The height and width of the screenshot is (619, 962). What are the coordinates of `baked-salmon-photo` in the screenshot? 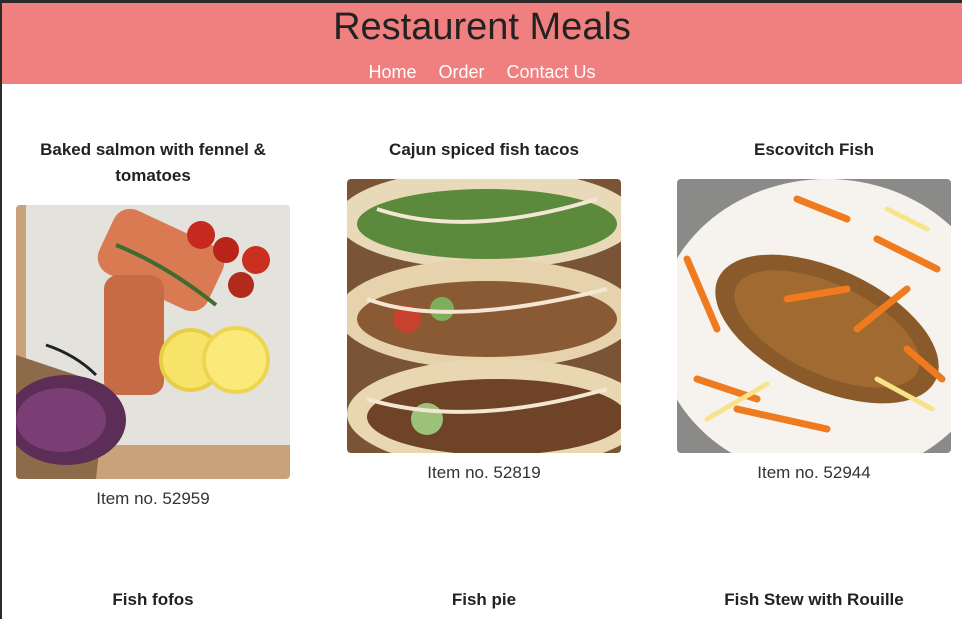 It's located at (153, 342).